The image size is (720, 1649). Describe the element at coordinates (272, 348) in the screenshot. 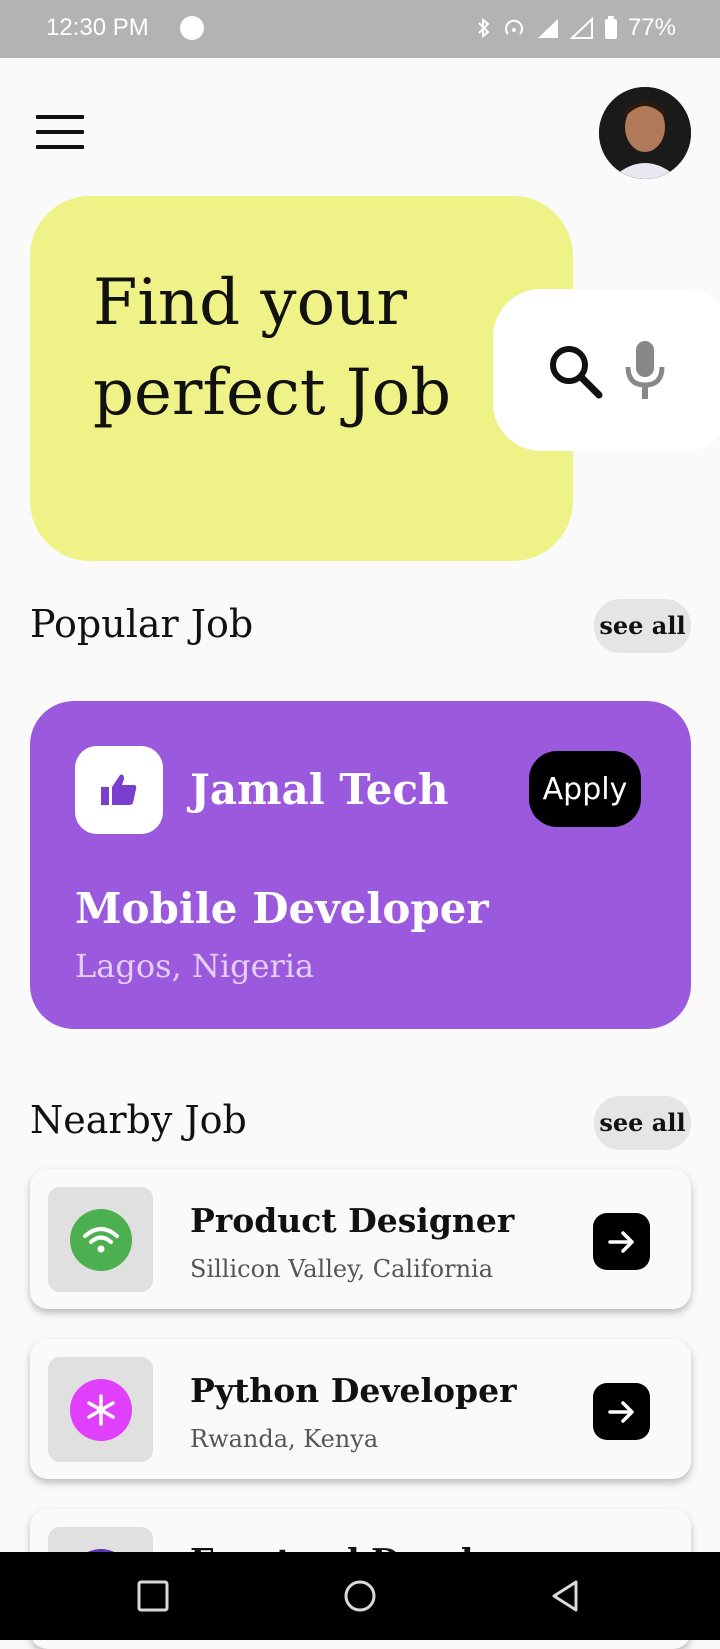

I see `hero-title: Find your perfect Job` at that location.